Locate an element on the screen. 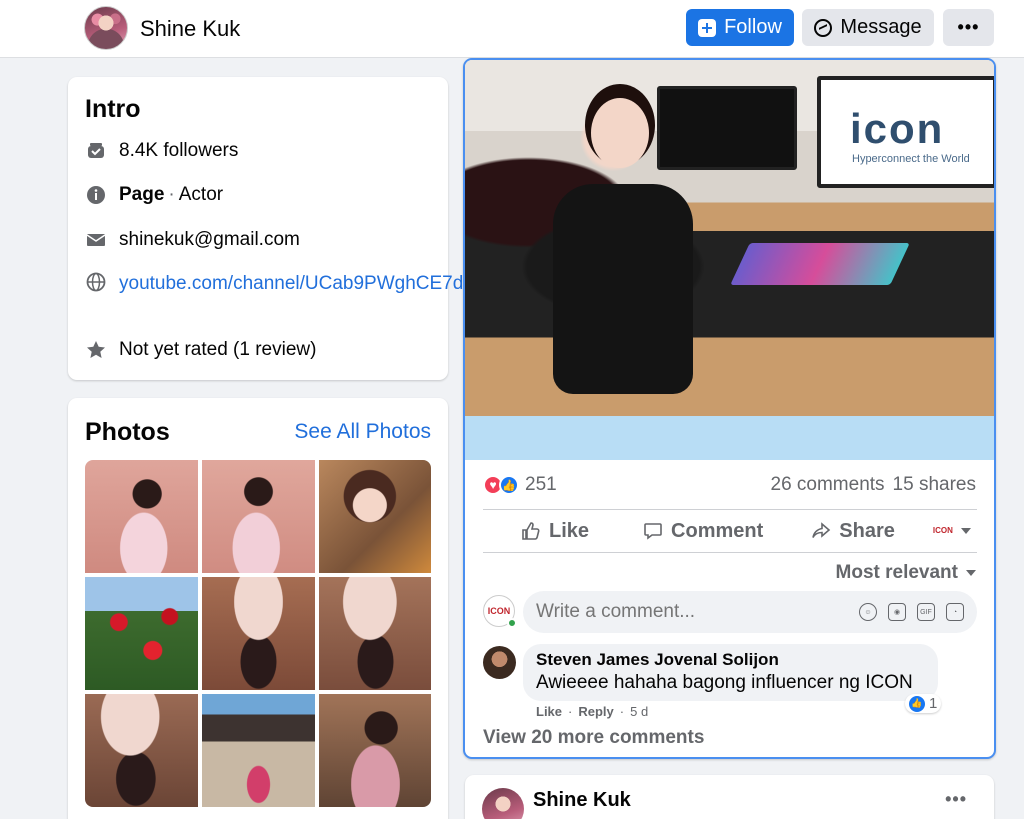 This screenshot has height=819, width=1024. emoji-icon: ☺ is located at coordinates (868, 612).